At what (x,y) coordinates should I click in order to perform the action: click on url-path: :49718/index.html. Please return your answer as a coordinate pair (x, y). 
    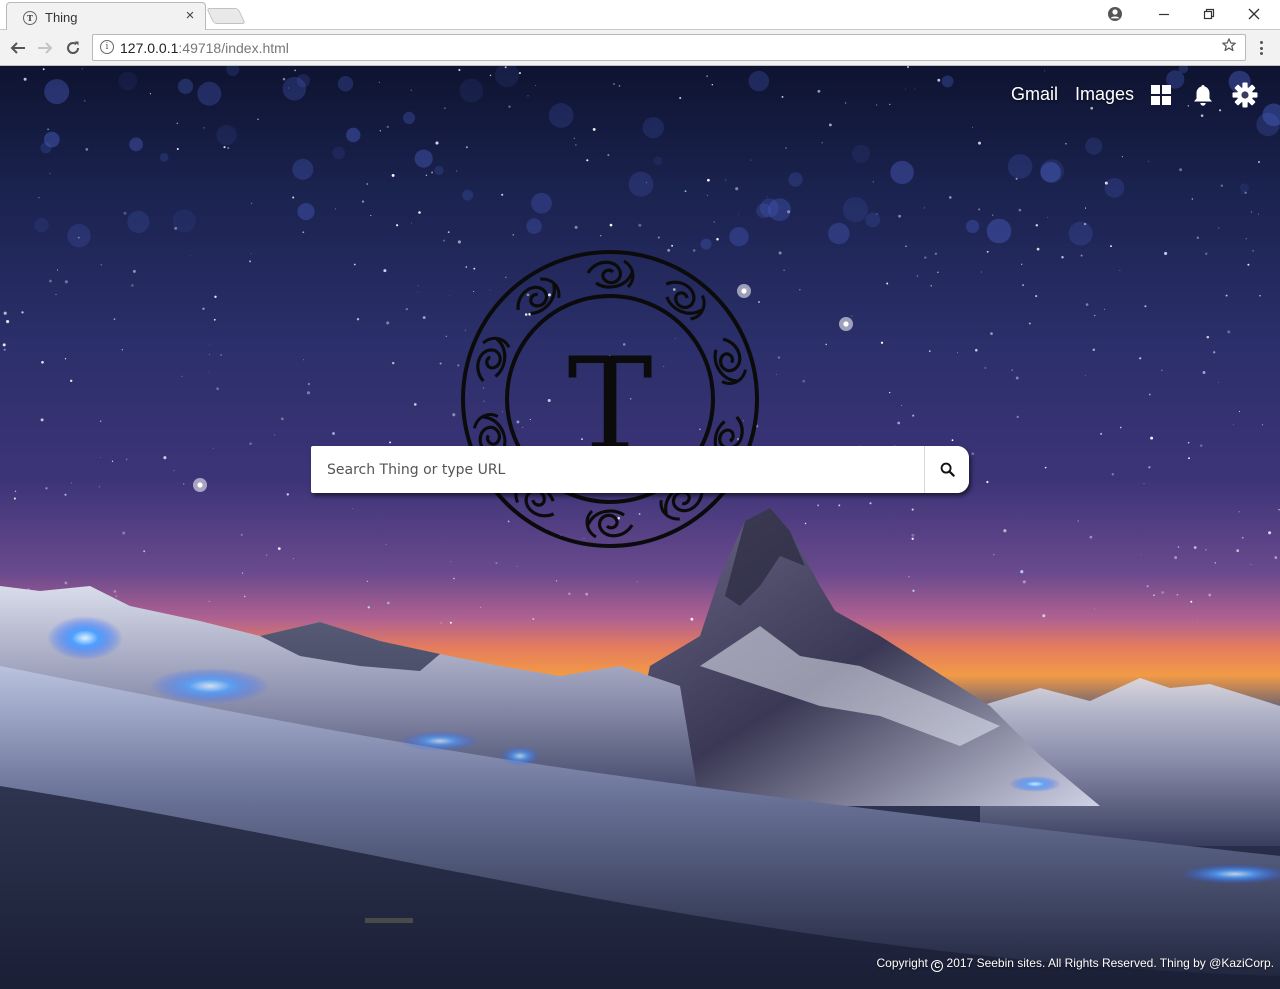
    Looking at the image, I should click on (233, 48).